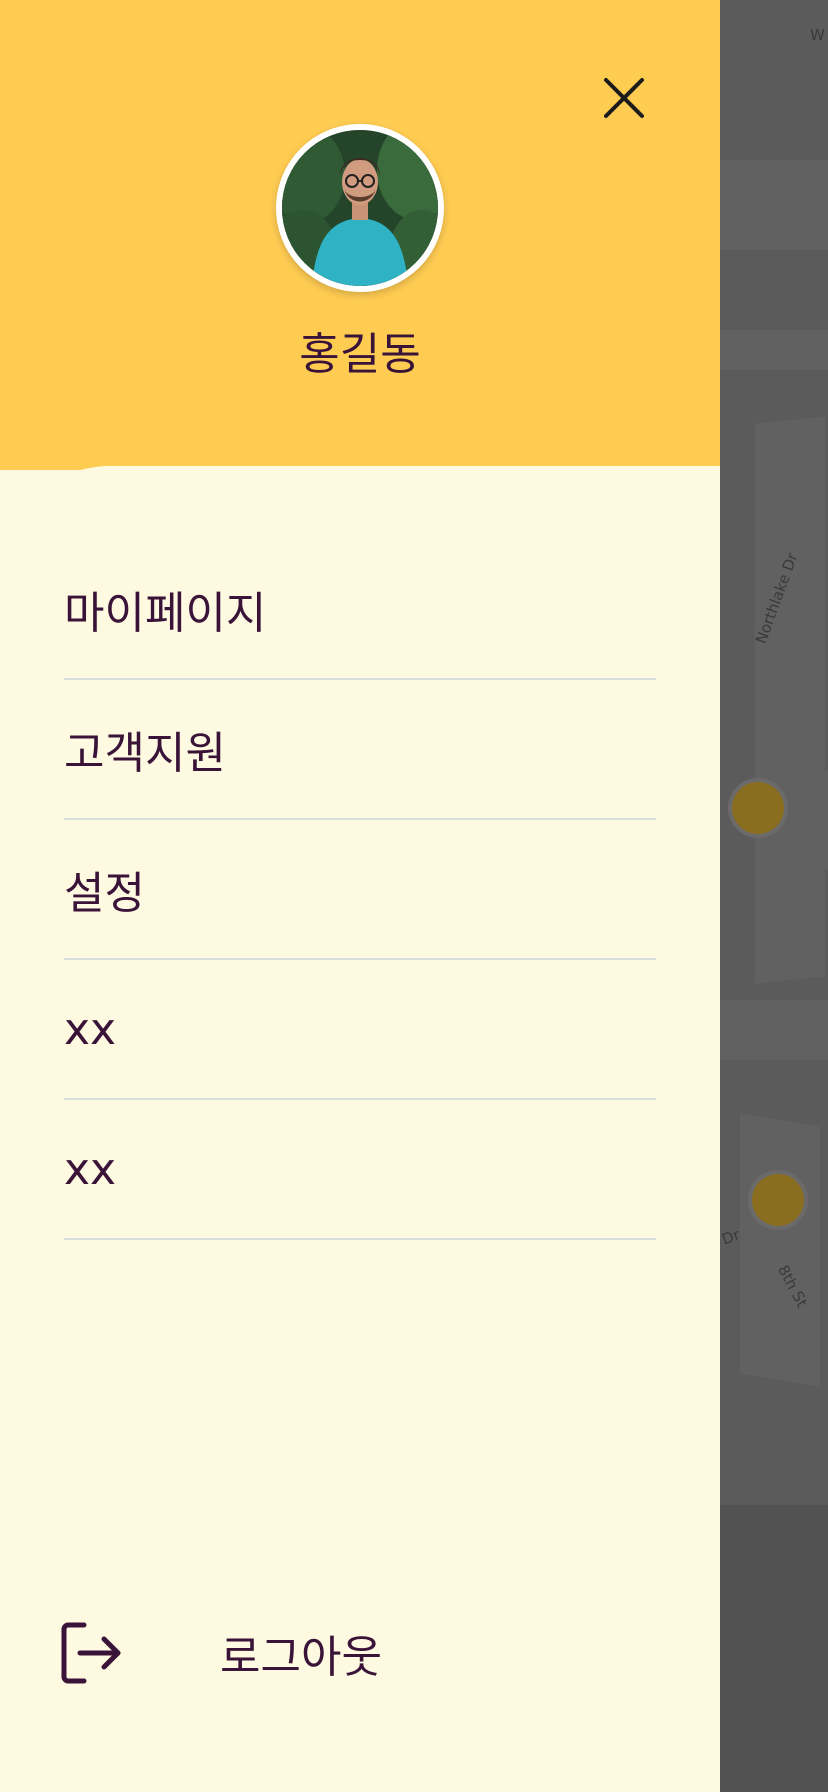  What do you see at coordinates (104, 893) in the screenshot?
I see `menu-item-label: 설정` at bounding box center [104, 893].